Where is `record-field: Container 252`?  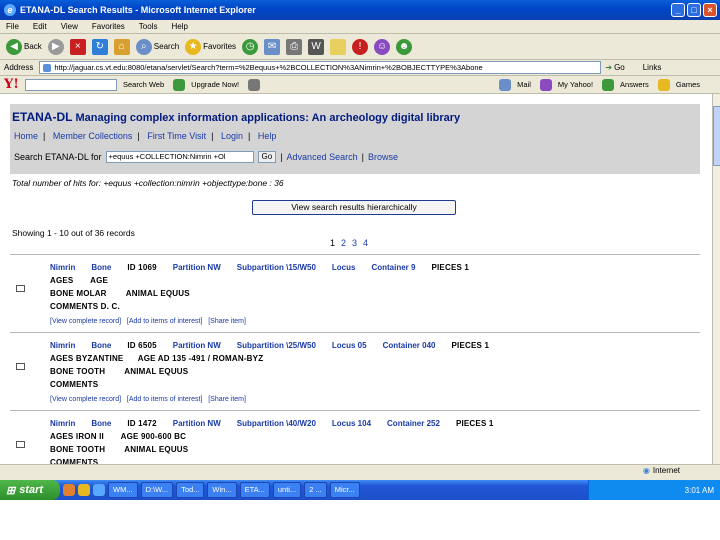 record-field: Container 252 is located at coordinates (413, 423).